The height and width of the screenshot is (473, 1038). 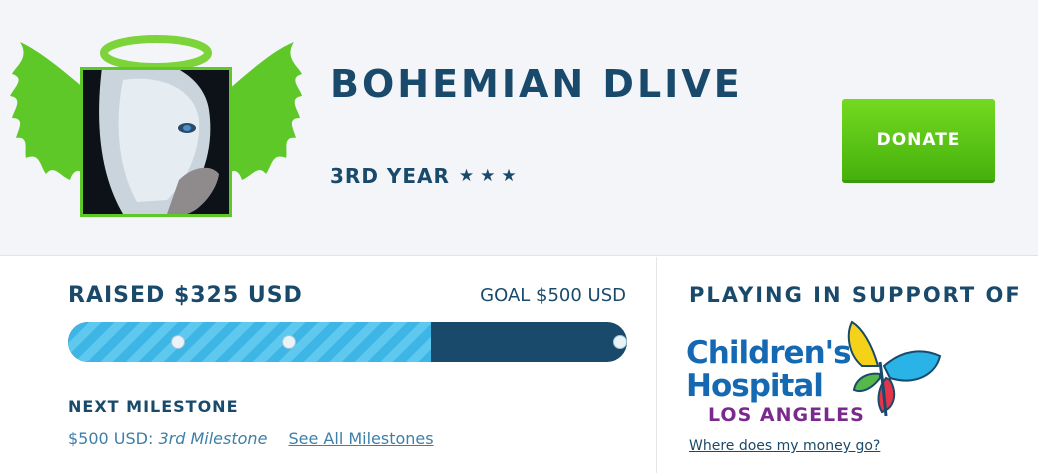 I want to click on year-badge: 3RD YEAR ★ ★ ★, so click(x=423, y=176).